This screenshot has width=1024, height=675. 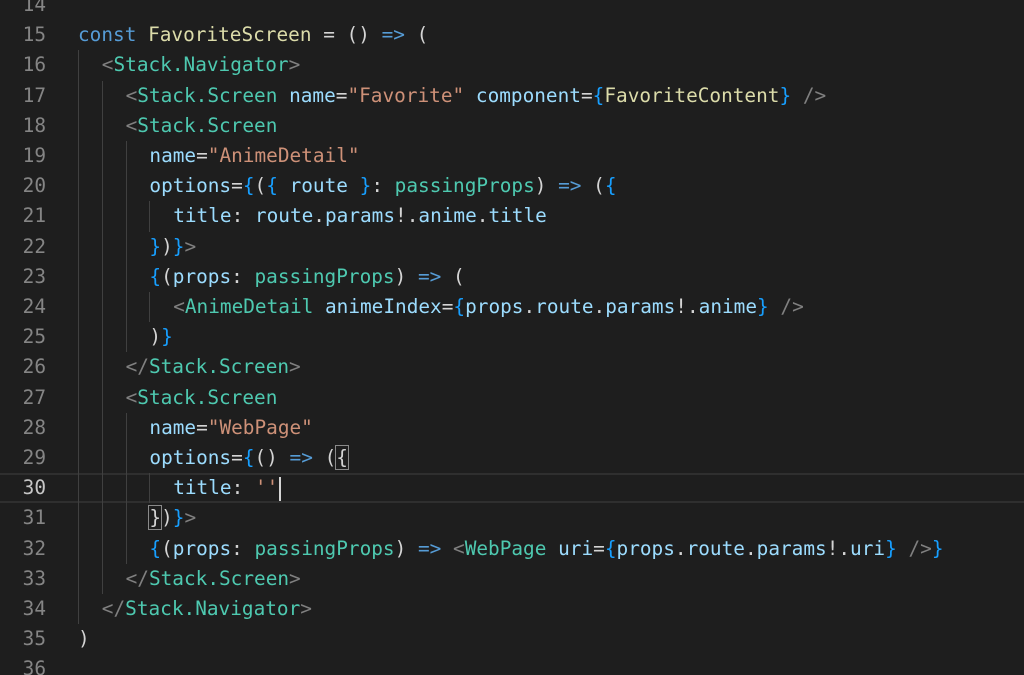 What do you see at coordinates (512, 10) in the screenshot?
I see `code-line: 14` at bounding box center [512, 10].